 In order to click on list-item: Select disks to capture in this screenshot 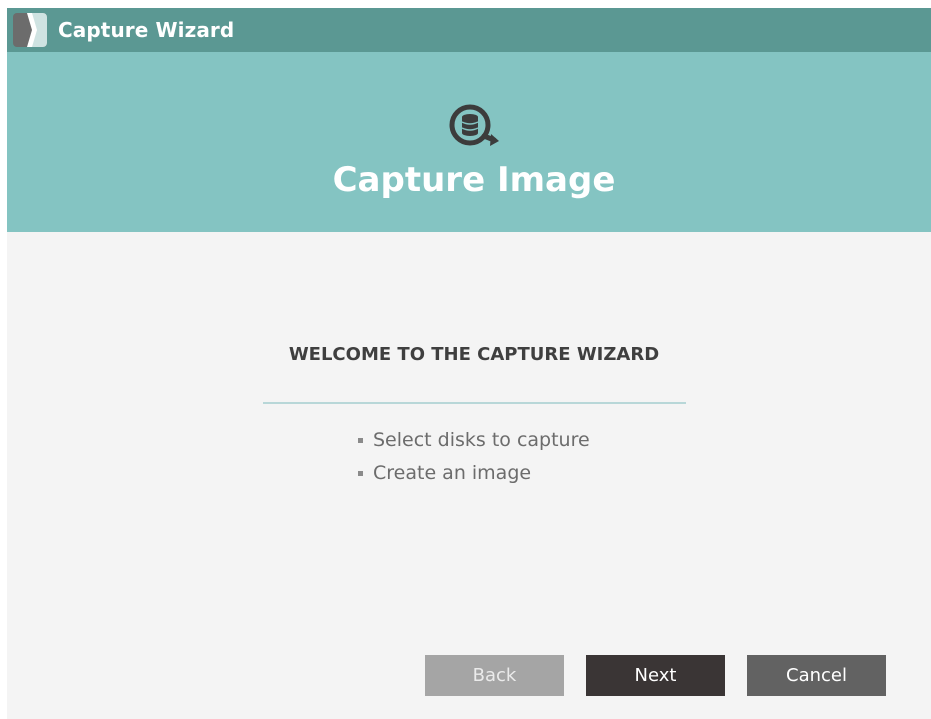, I will do `click(468, 440)`.